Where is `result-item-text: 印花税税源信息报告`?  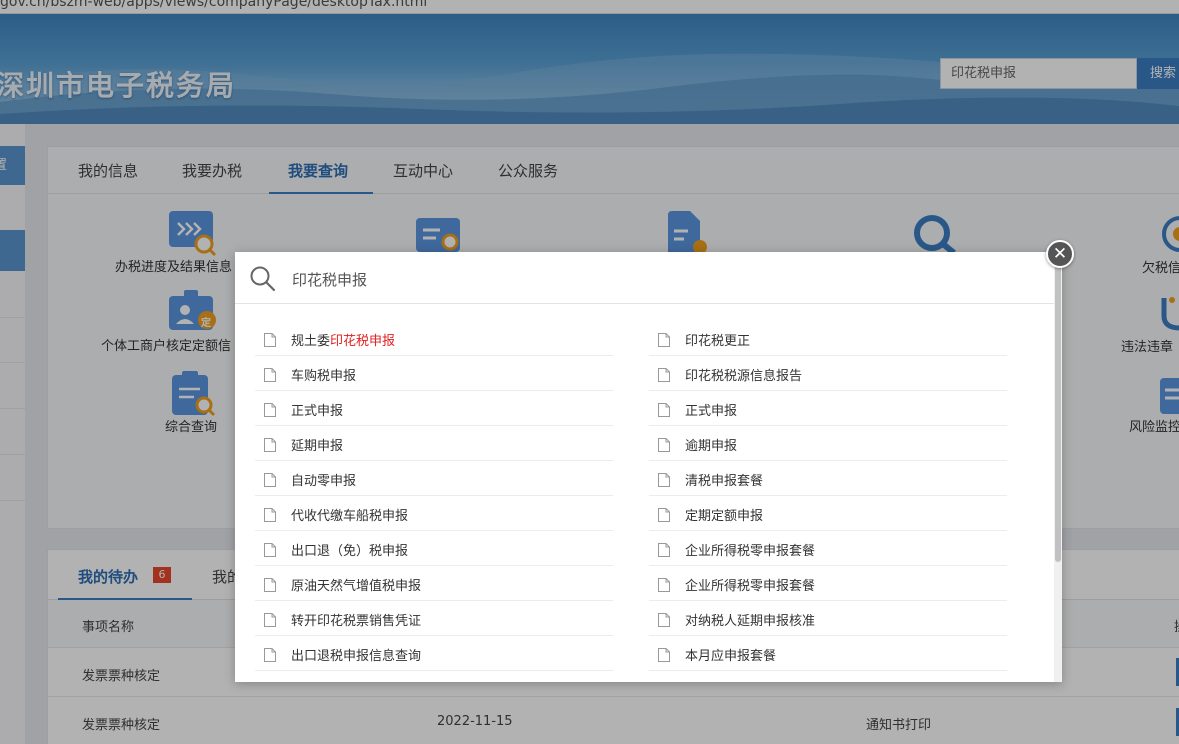 result-item-text: 印花税税源信息报告 is located at coordinates (744, 376).